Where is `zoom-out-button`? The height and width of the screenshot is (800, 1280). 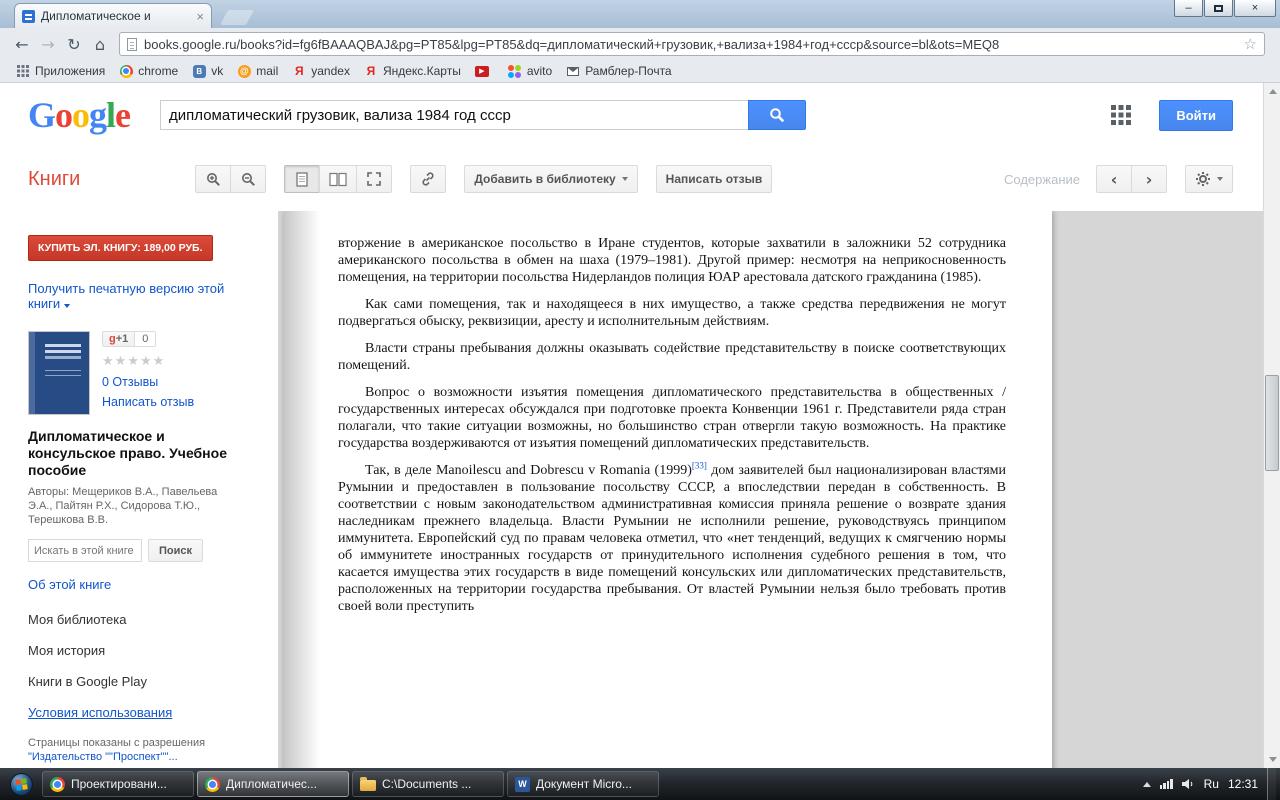 zoom-out-button is located at coordinates (248, 179).